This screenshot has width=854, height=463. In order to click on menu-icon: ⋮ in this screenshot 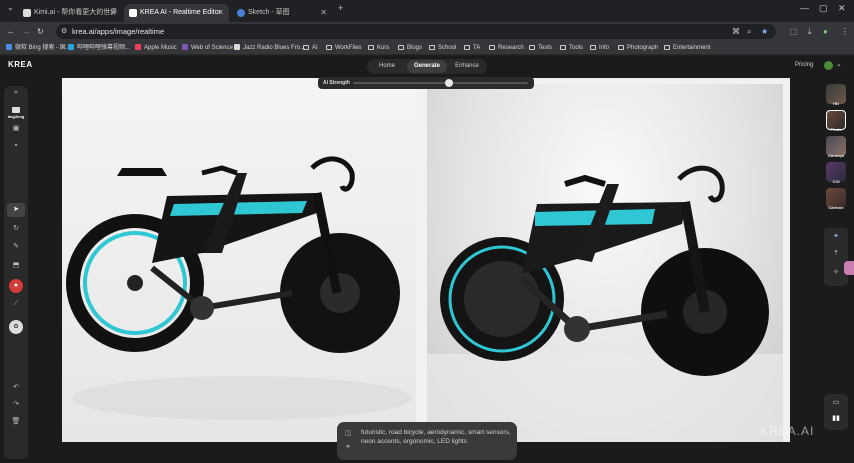, I will do `click(845, 31)`.